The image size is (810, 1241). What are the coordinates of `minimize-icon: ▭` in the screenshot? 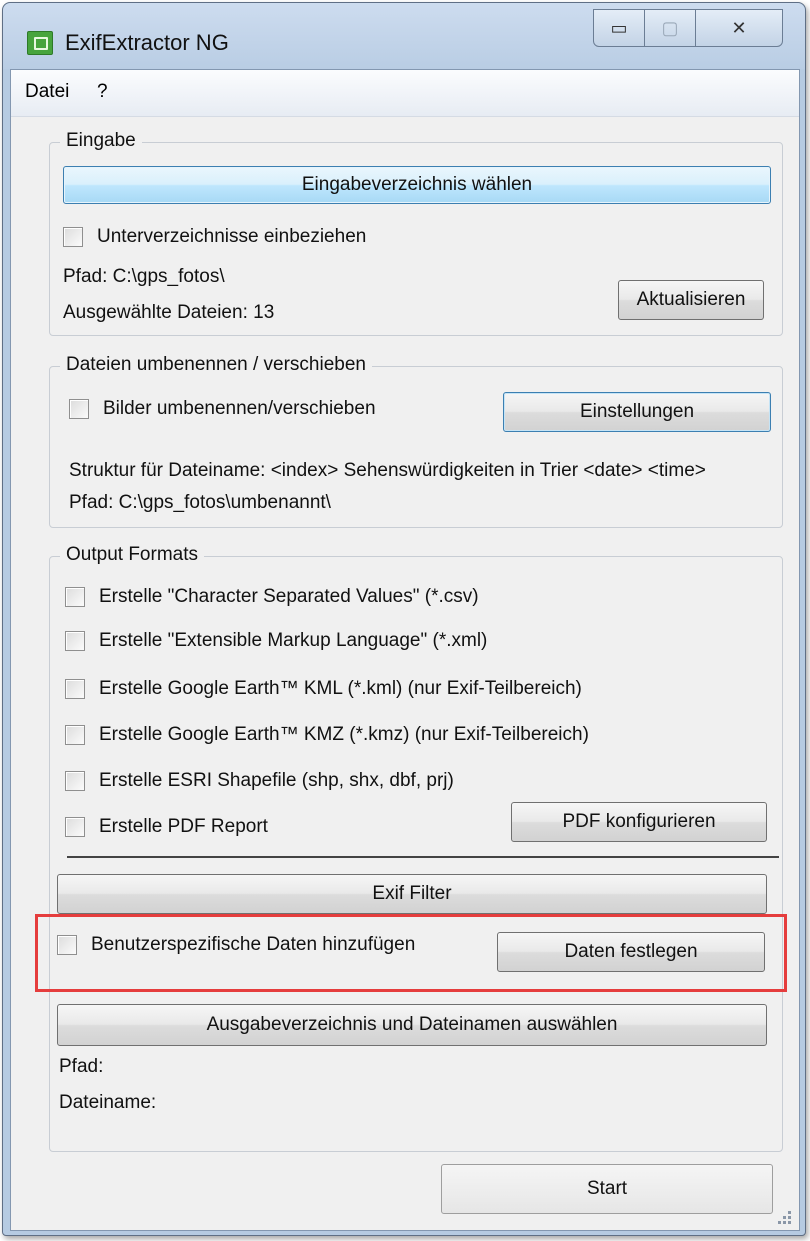 It's located at (619, 27).